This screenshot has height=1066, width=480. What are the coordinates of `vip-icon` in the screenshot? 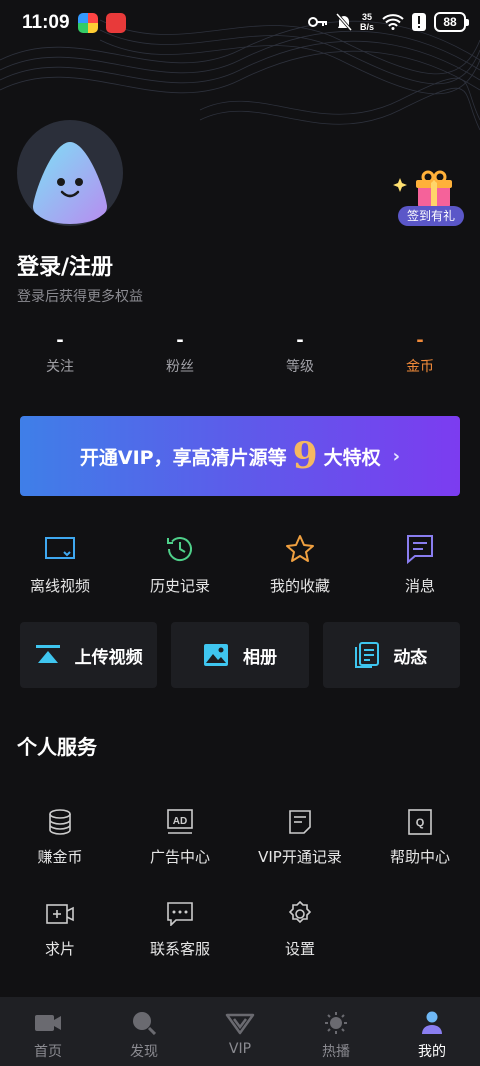 It's located at (240, 1024).